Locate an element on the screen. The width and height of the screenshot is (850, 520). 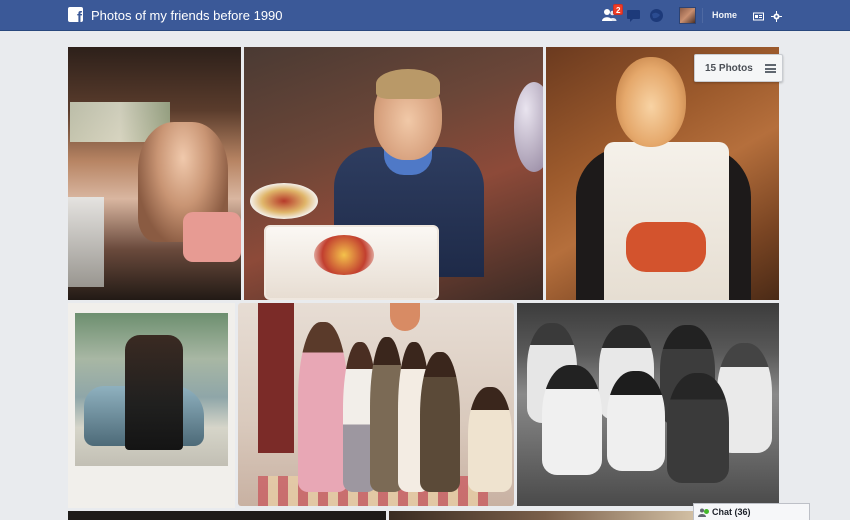
chat-tab: Chat (36) is located at coordinates (751, 511).